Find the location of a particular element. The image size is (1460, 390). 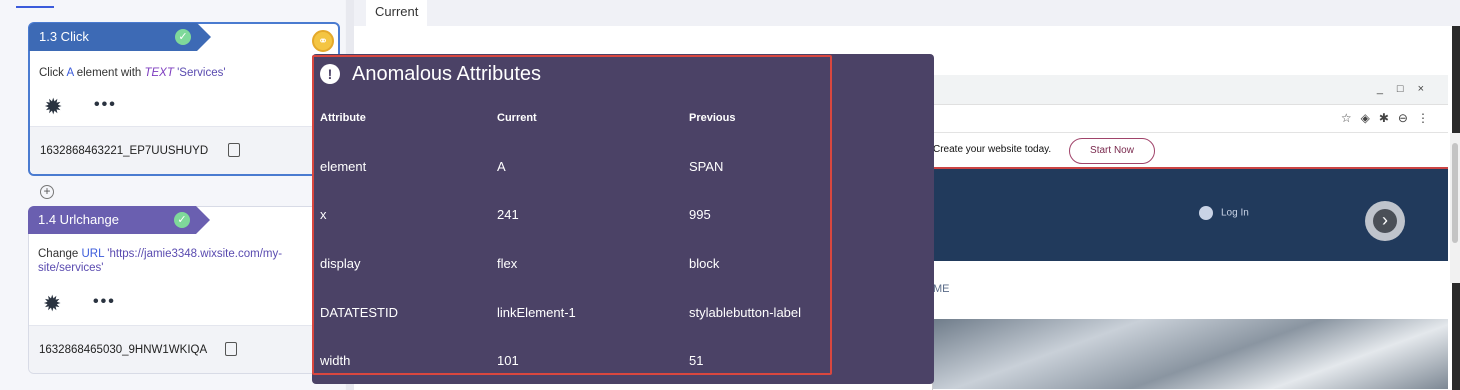

site-nav: ME is located at coordinates (1190, 290).